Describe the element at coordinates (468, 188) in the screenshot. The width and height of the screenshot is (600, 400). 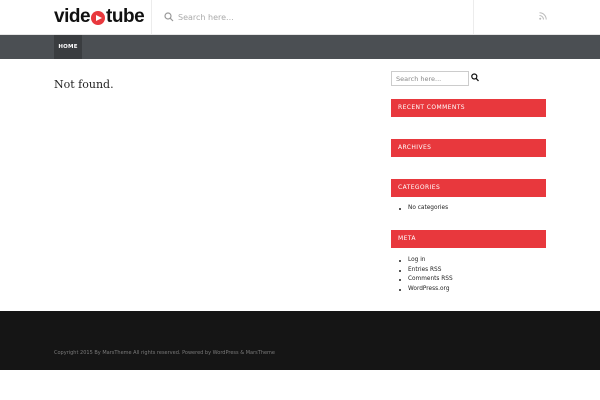
I see `widget-title-categories: CATEGORIES` at that location.